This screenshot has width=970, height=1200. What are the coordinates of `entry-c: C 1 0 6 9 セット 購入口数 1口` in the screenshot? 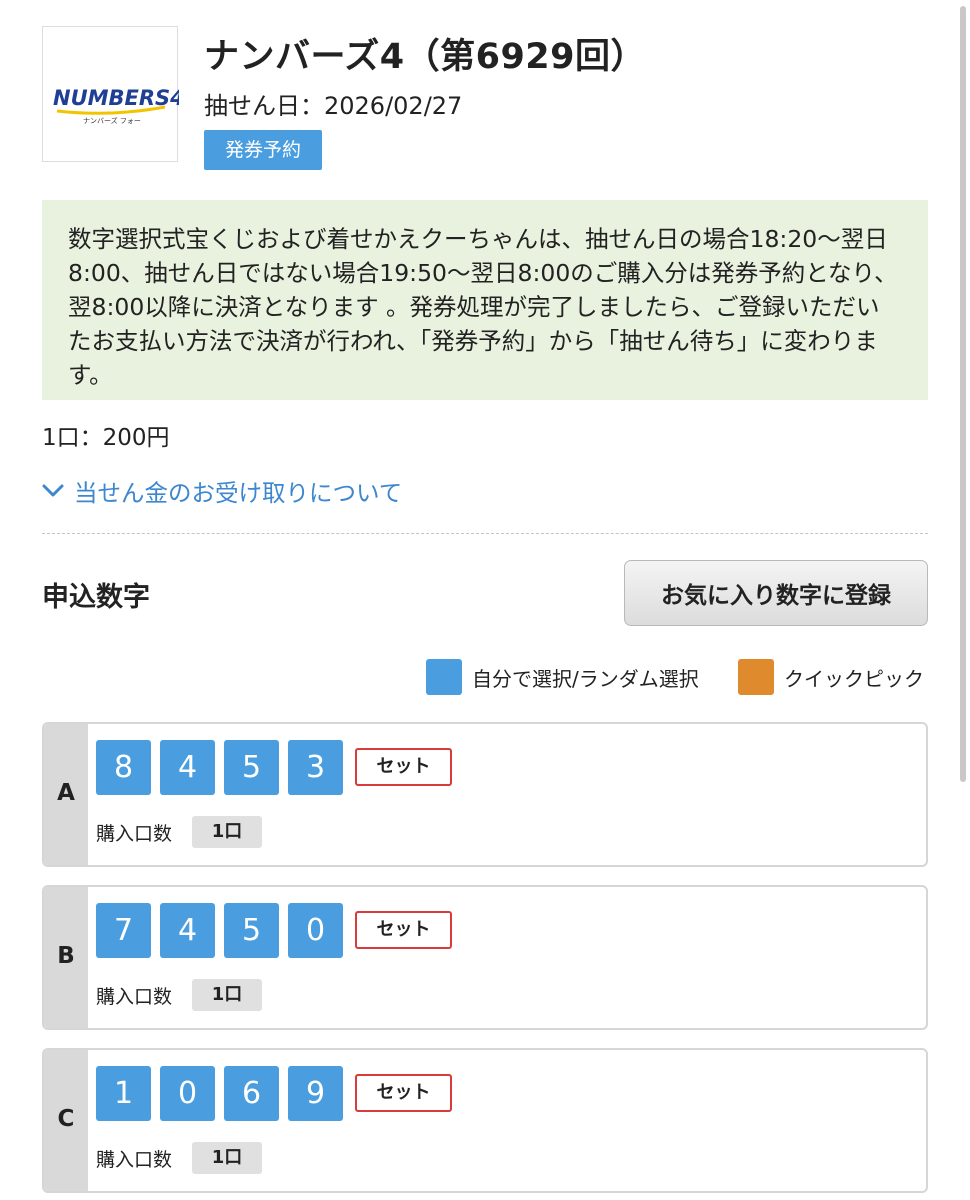 It's located at (485, 1120).